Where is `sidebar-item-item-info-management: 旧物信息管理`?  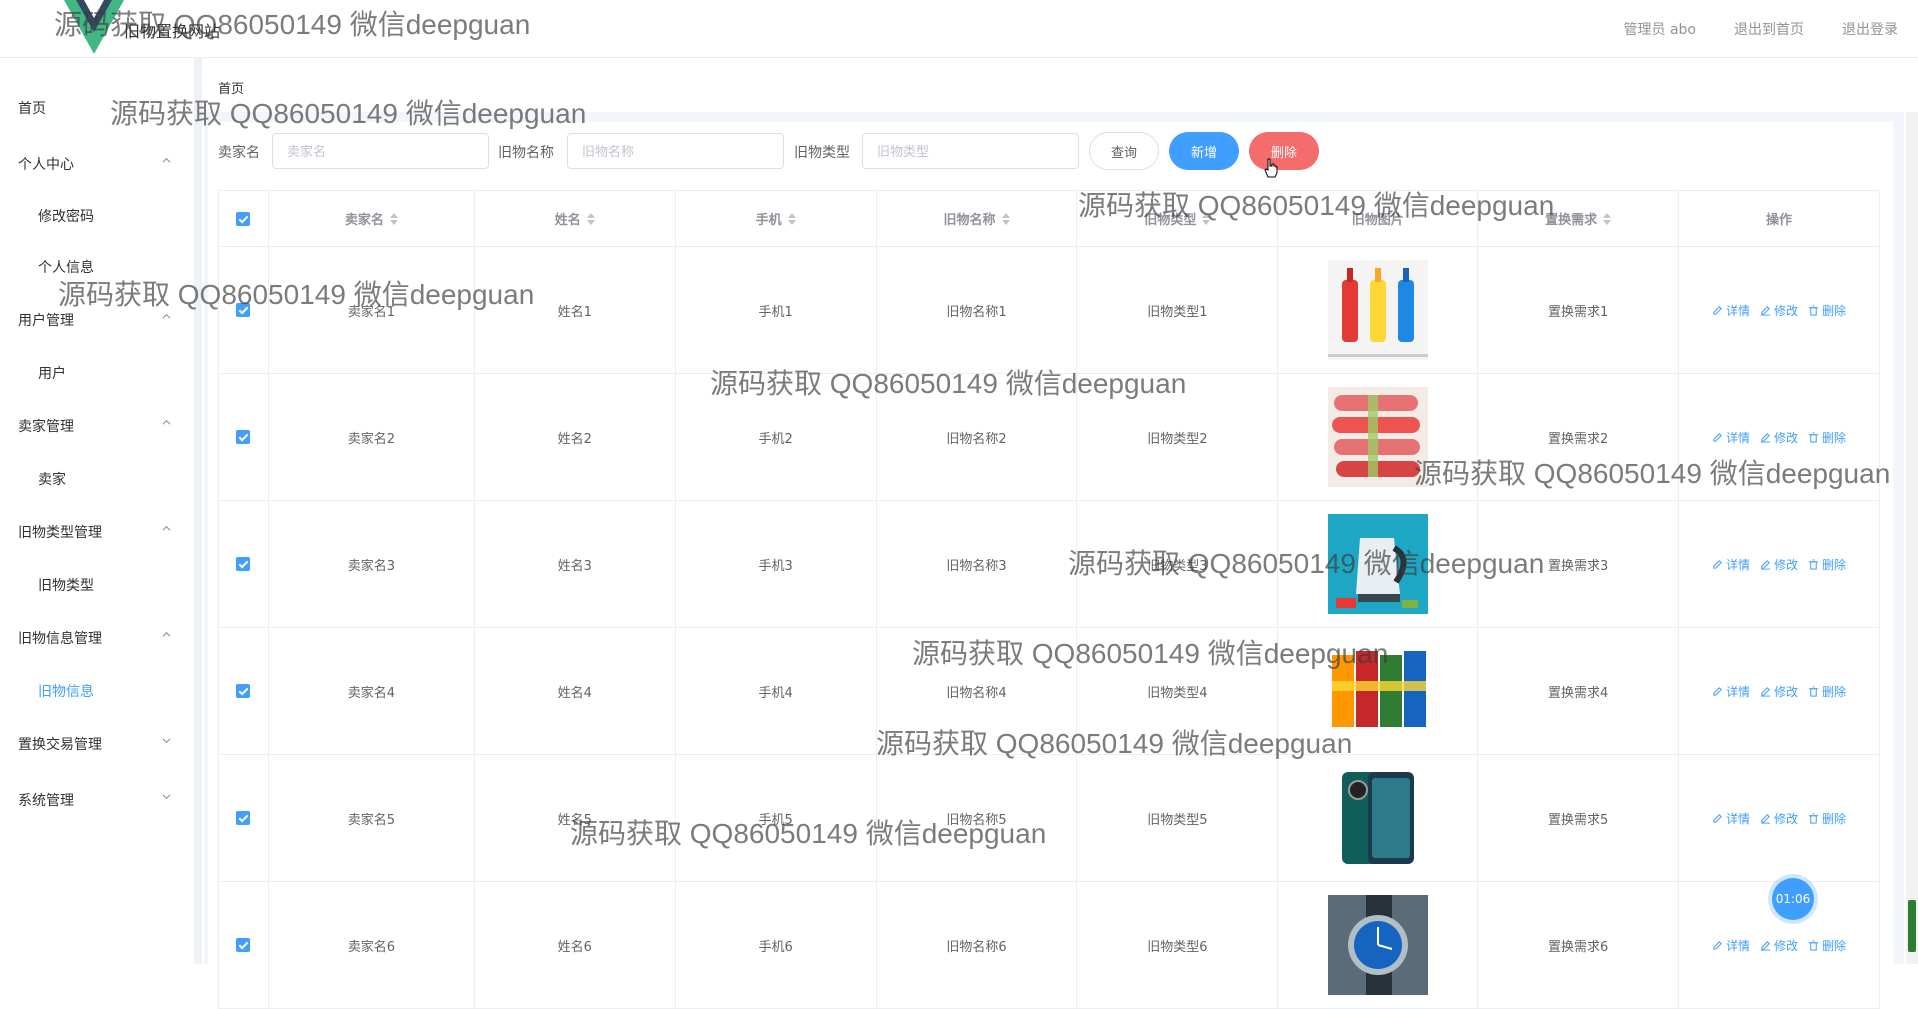 sidebar-item-item-info-management: 旧物信息管理 is located at coordinates (98, 638).